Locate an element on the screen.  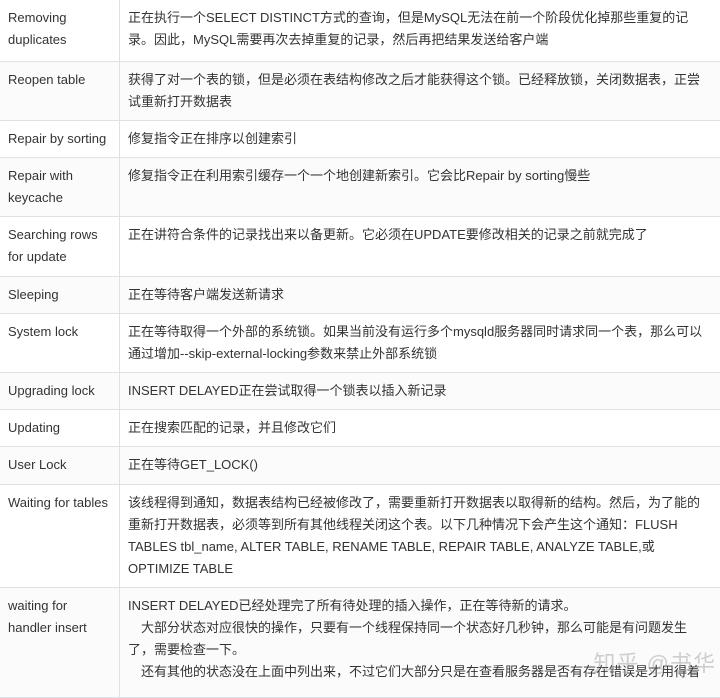
table-row: Repair by sorting 修复指令正在排序以创建索引 is located at coordinates (360, 139).